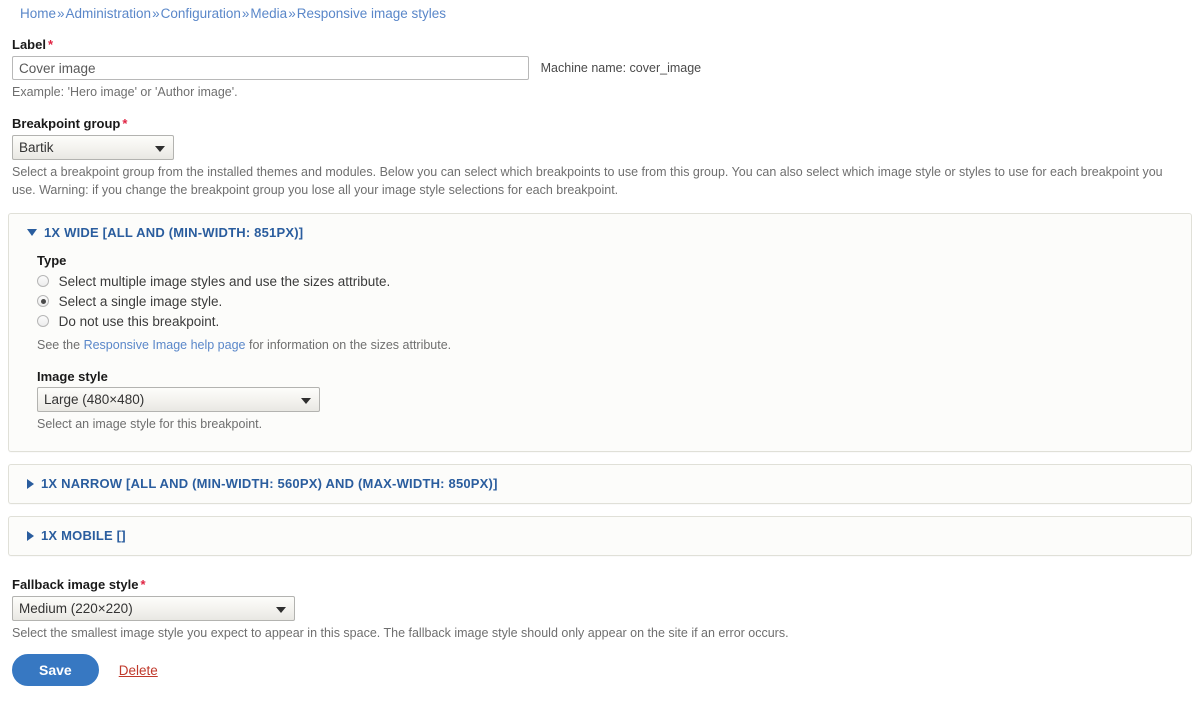  What do you see at coordinates (43, 321) in the screenshot?
I see `type-radio-none` at bounding box center [43, 321].